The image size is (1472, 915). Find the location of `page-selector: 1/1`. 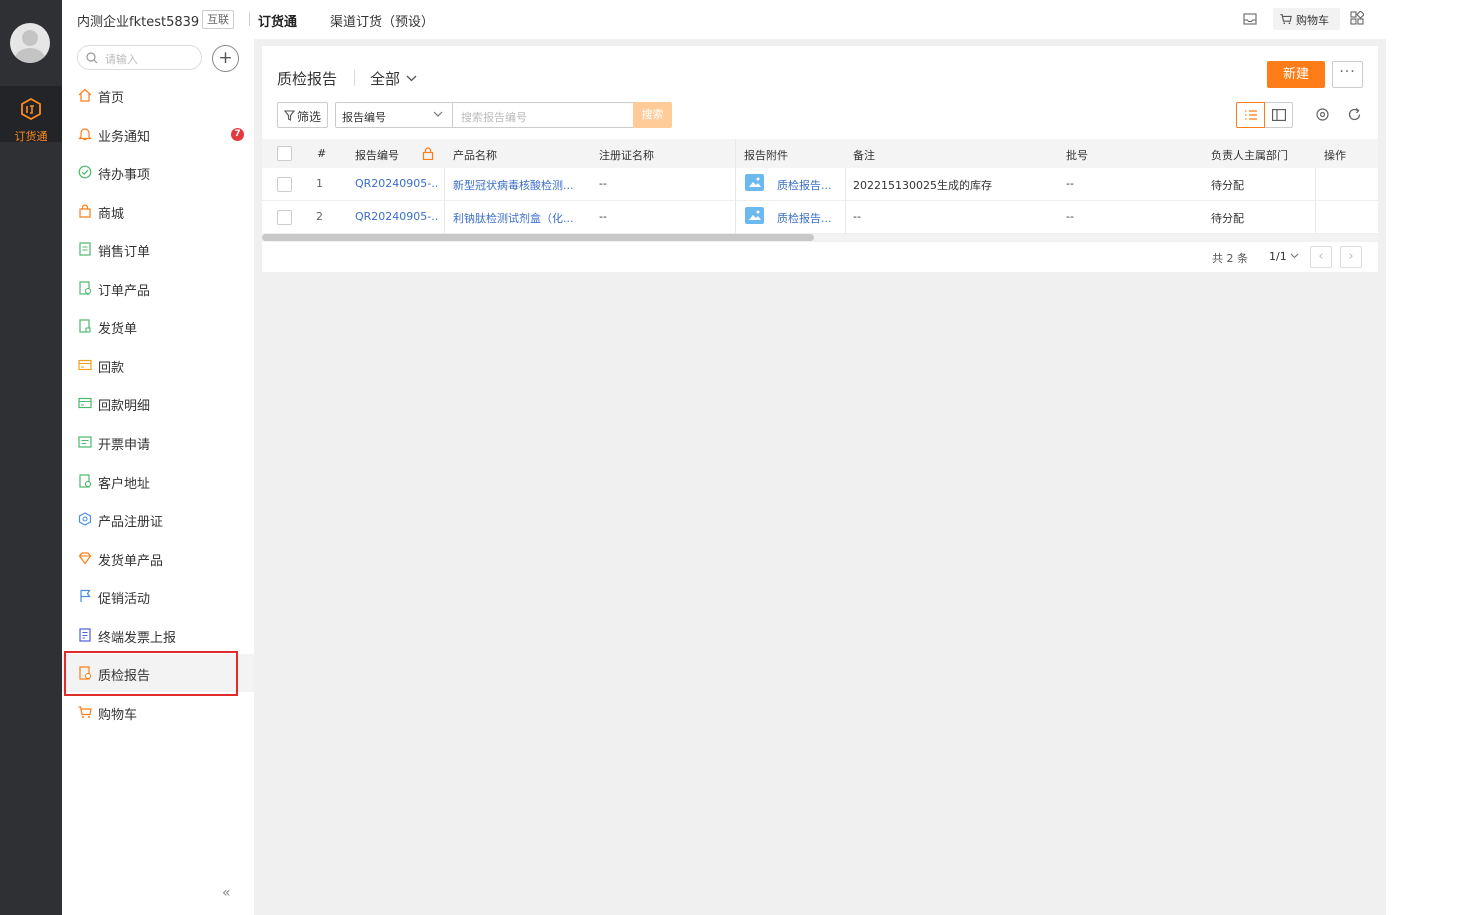

page-selector: 1/1 is located at coordinates (1284, 256).